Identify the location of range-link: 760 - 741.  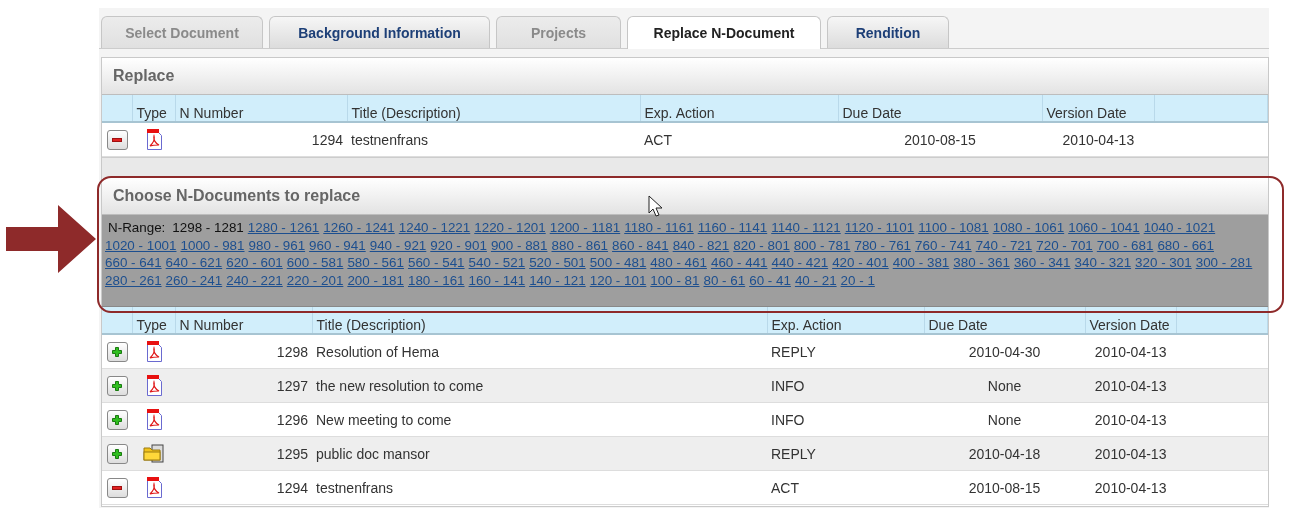
(943, 245).